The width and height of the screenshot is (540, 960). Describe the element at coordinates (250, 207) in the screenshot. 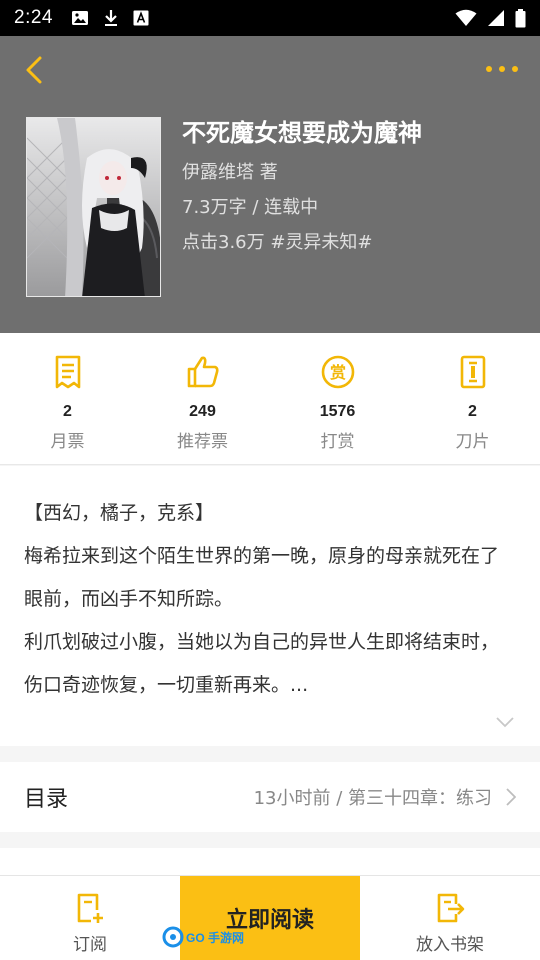

I see `book-word-count-status: 7.3万字 / 连载中` at that location.